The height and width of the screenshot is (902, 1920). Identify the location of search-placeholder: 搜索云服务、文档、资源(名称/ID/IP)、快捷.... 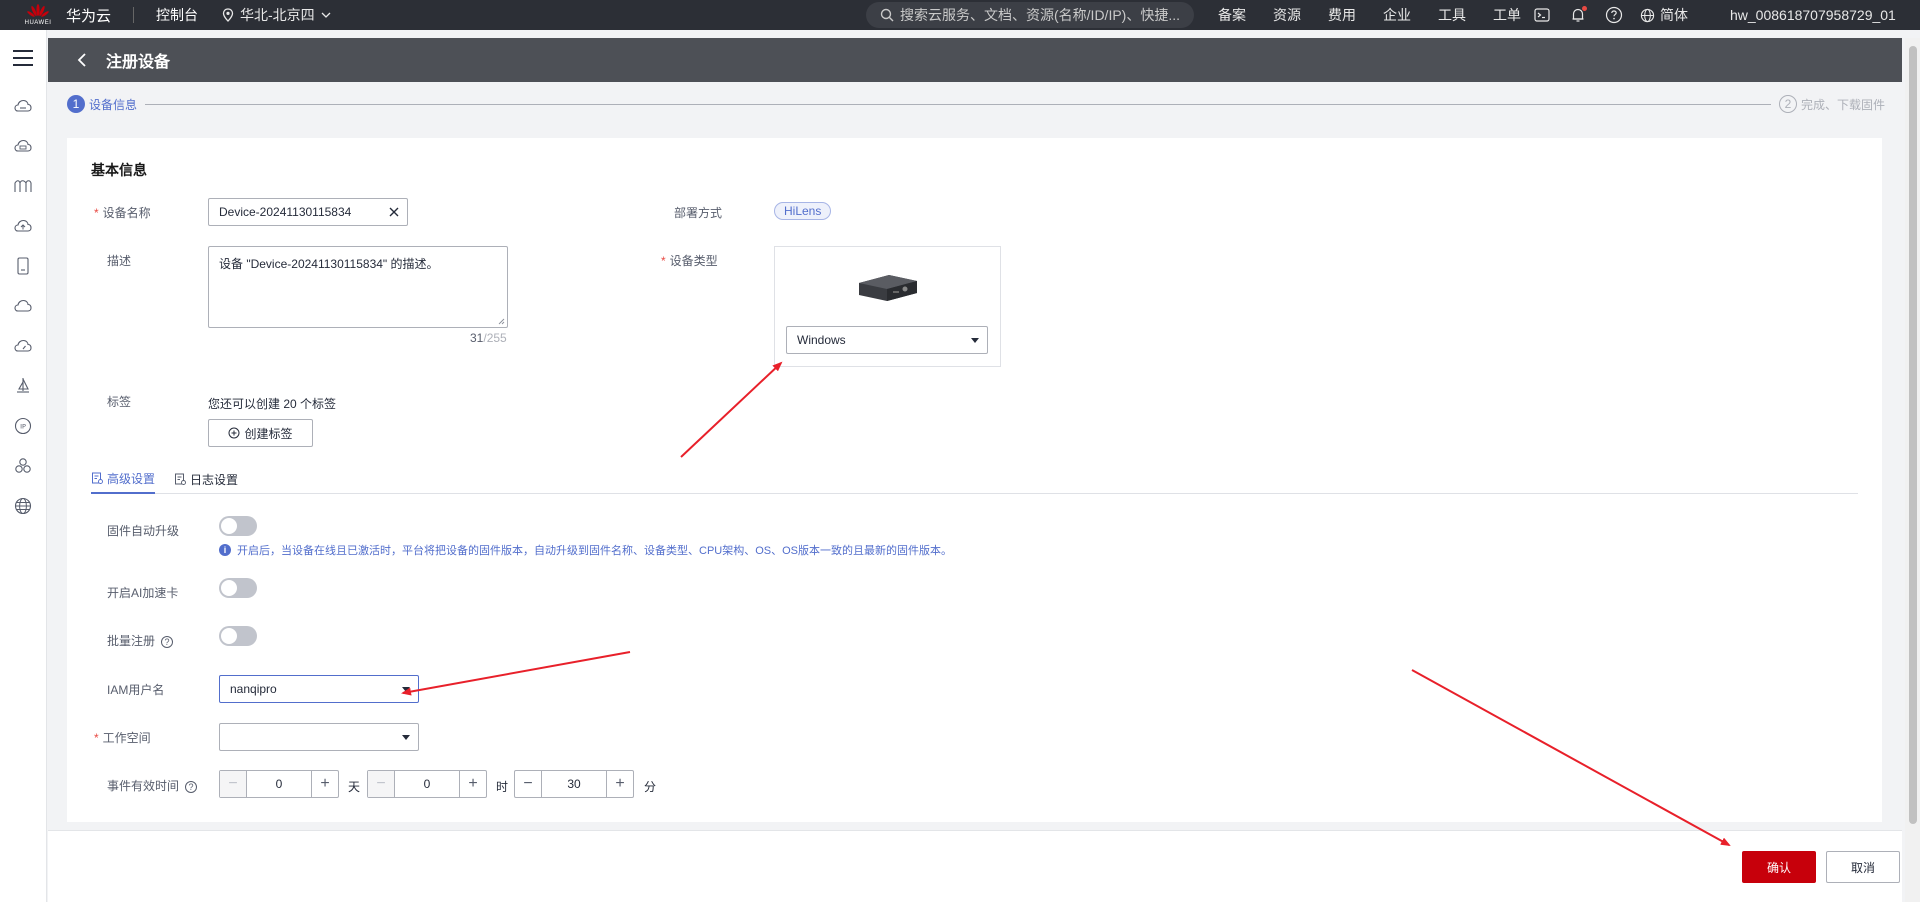
(1040, 15).